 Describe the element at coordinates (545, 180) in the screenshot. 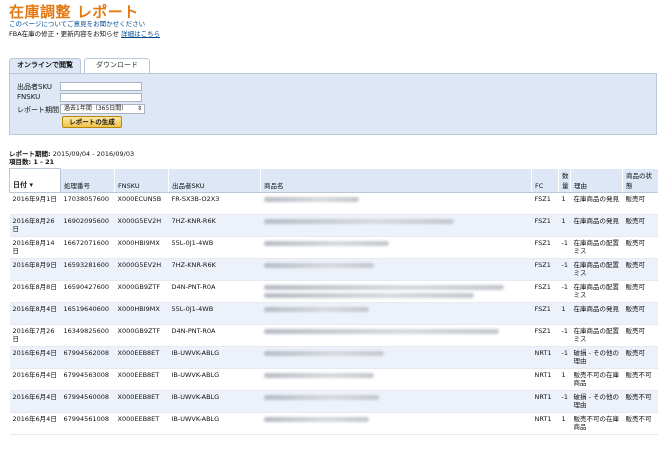

I see `col-fc-header: FC` at that location.